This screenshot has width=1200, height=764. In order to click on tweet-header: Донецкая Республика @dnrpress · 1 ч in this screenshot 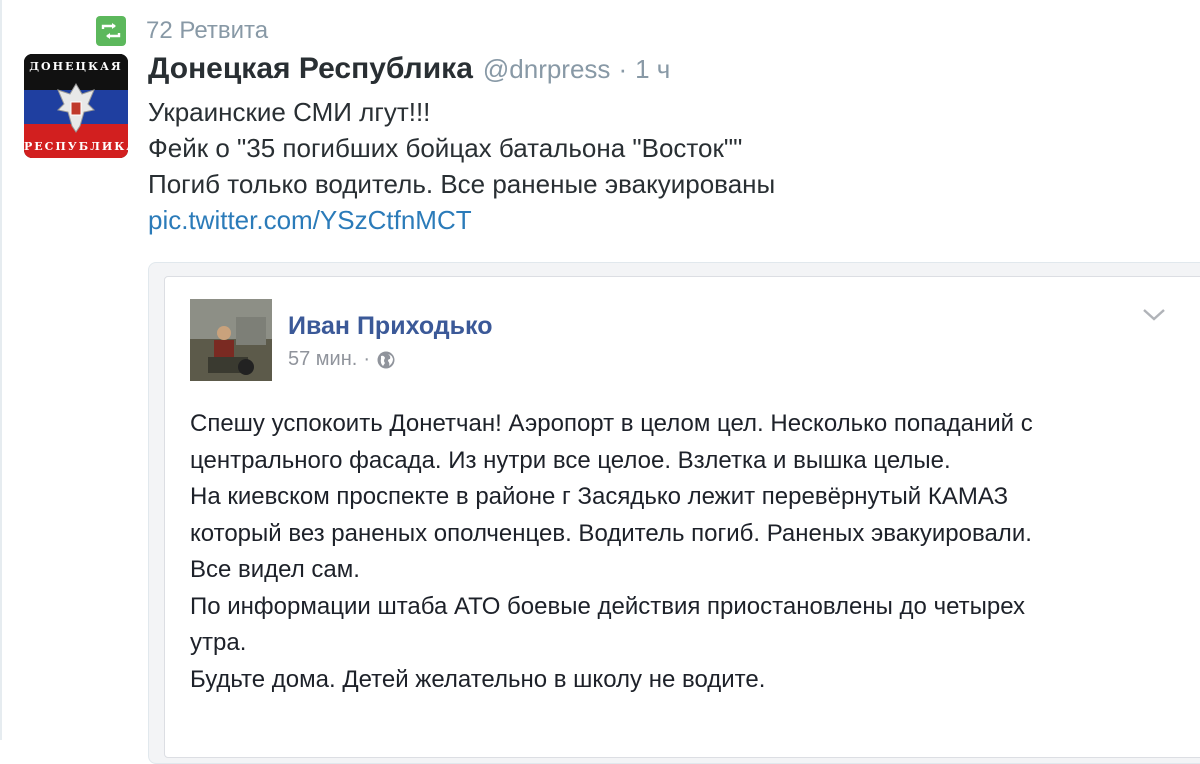, I will do `click(409, 70)`.